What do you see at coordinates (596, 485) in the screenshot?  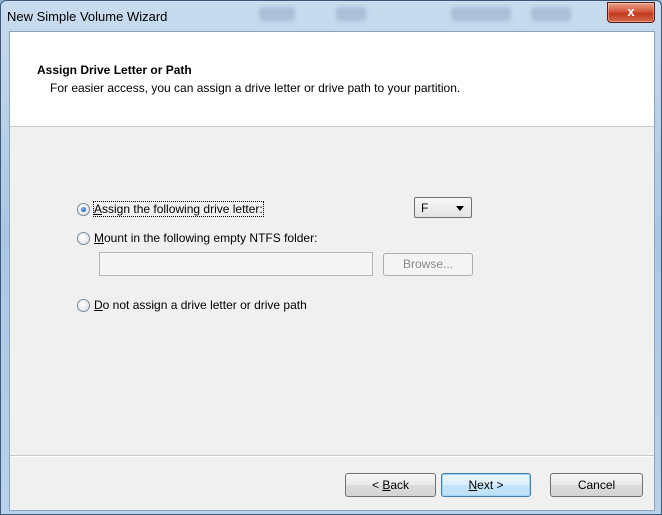 I see `cancel-button: Cancel` at bounding box center [596, 485].